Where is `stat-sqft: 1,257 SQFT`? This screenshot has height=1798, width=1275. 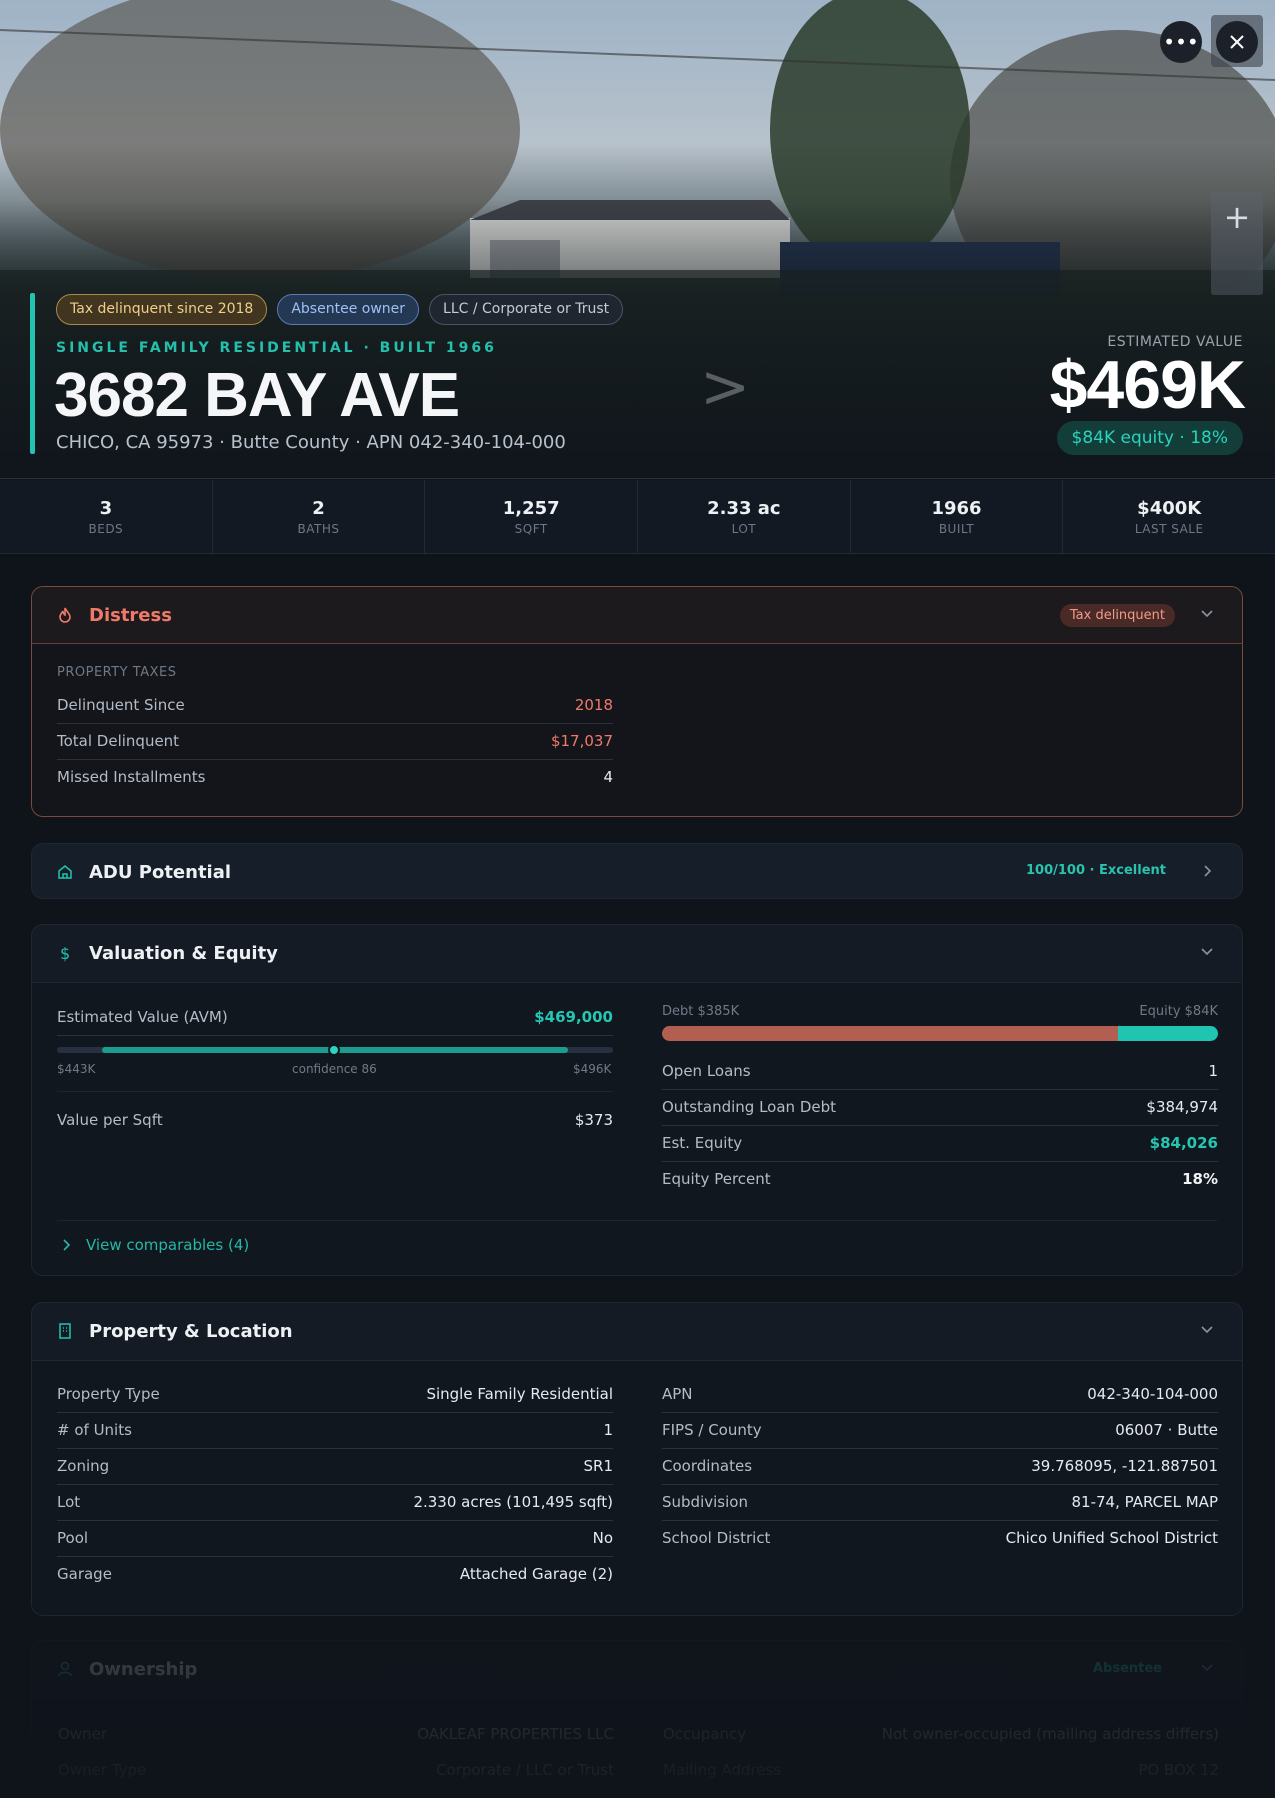
stat-sqft: 1,257 SQFT is located at coordinates (532, 516).